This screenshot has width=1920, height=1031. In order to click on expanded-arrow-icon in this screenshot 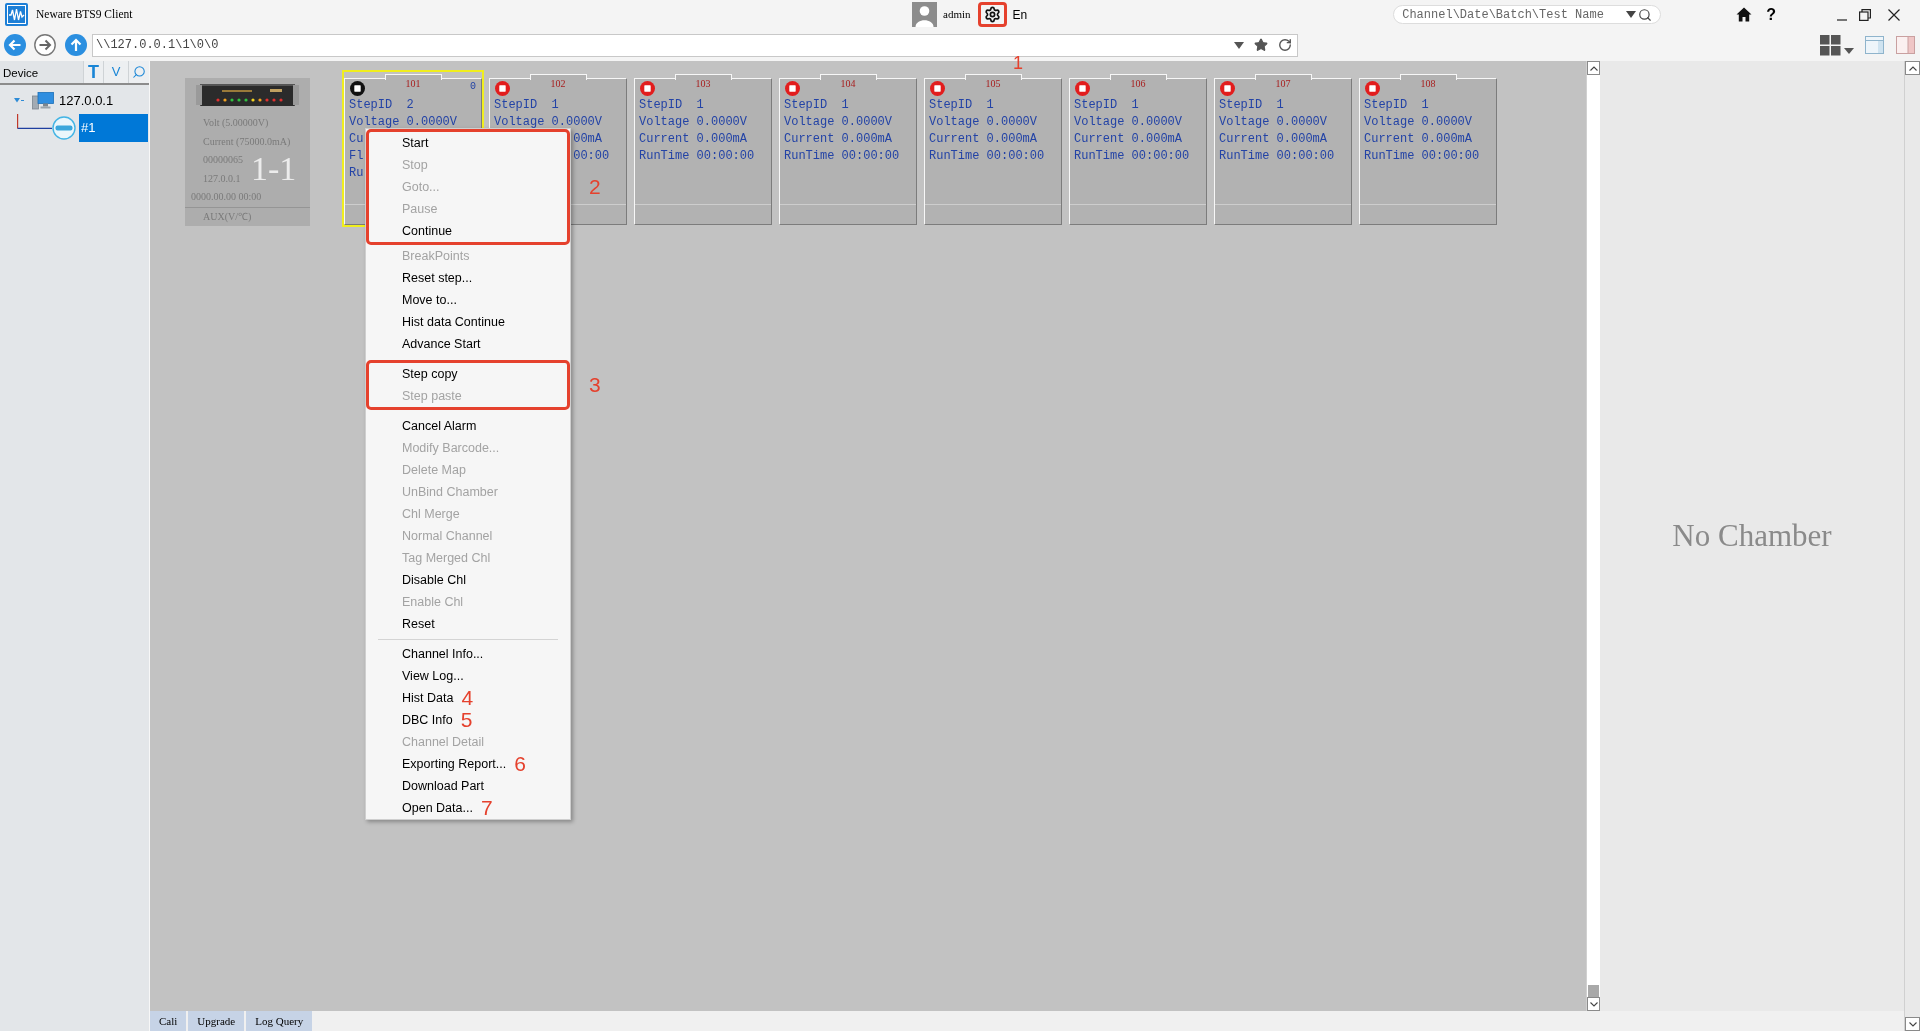, I will do `click(19, 100)`.